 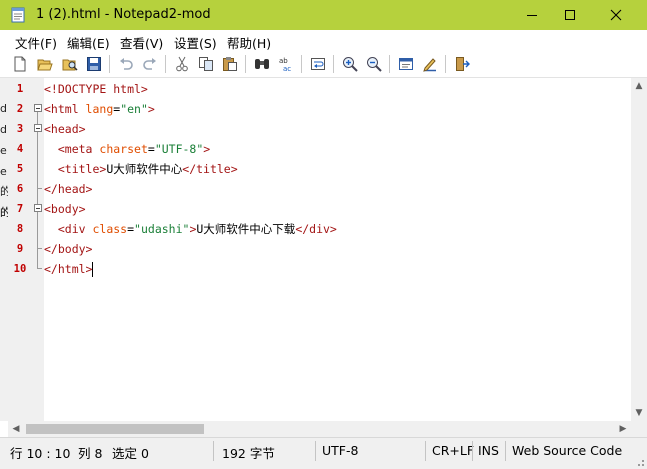 I want to click on save-icon, so click(x=94, y=64).